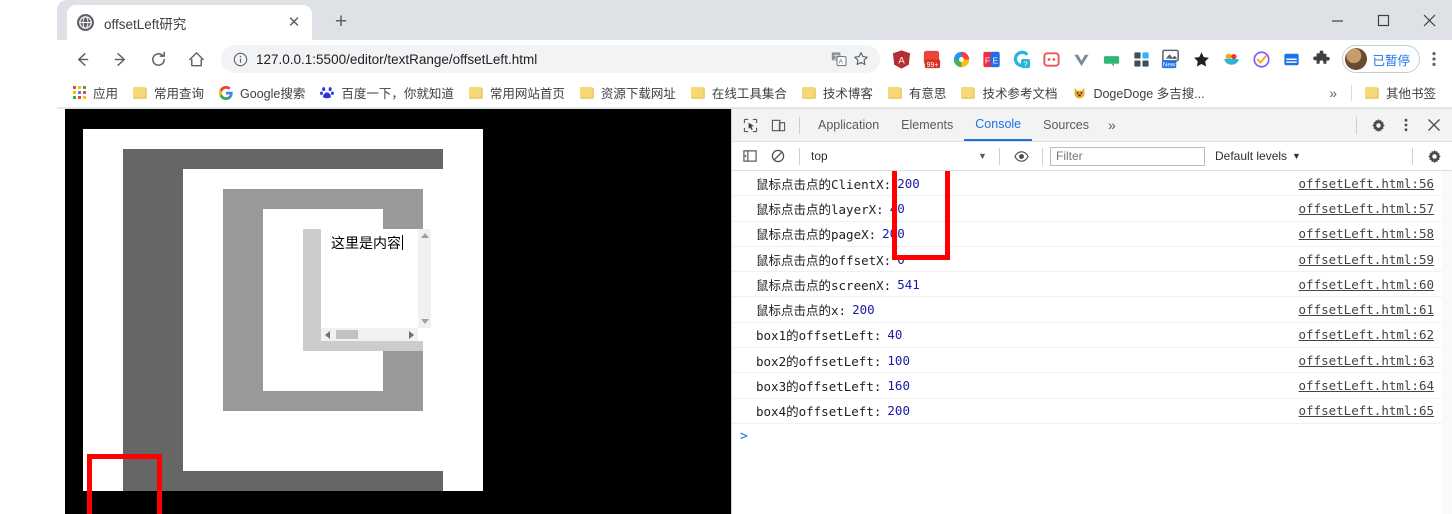  I want to click on scroll-down-arrow-icon, so click(425, 321).